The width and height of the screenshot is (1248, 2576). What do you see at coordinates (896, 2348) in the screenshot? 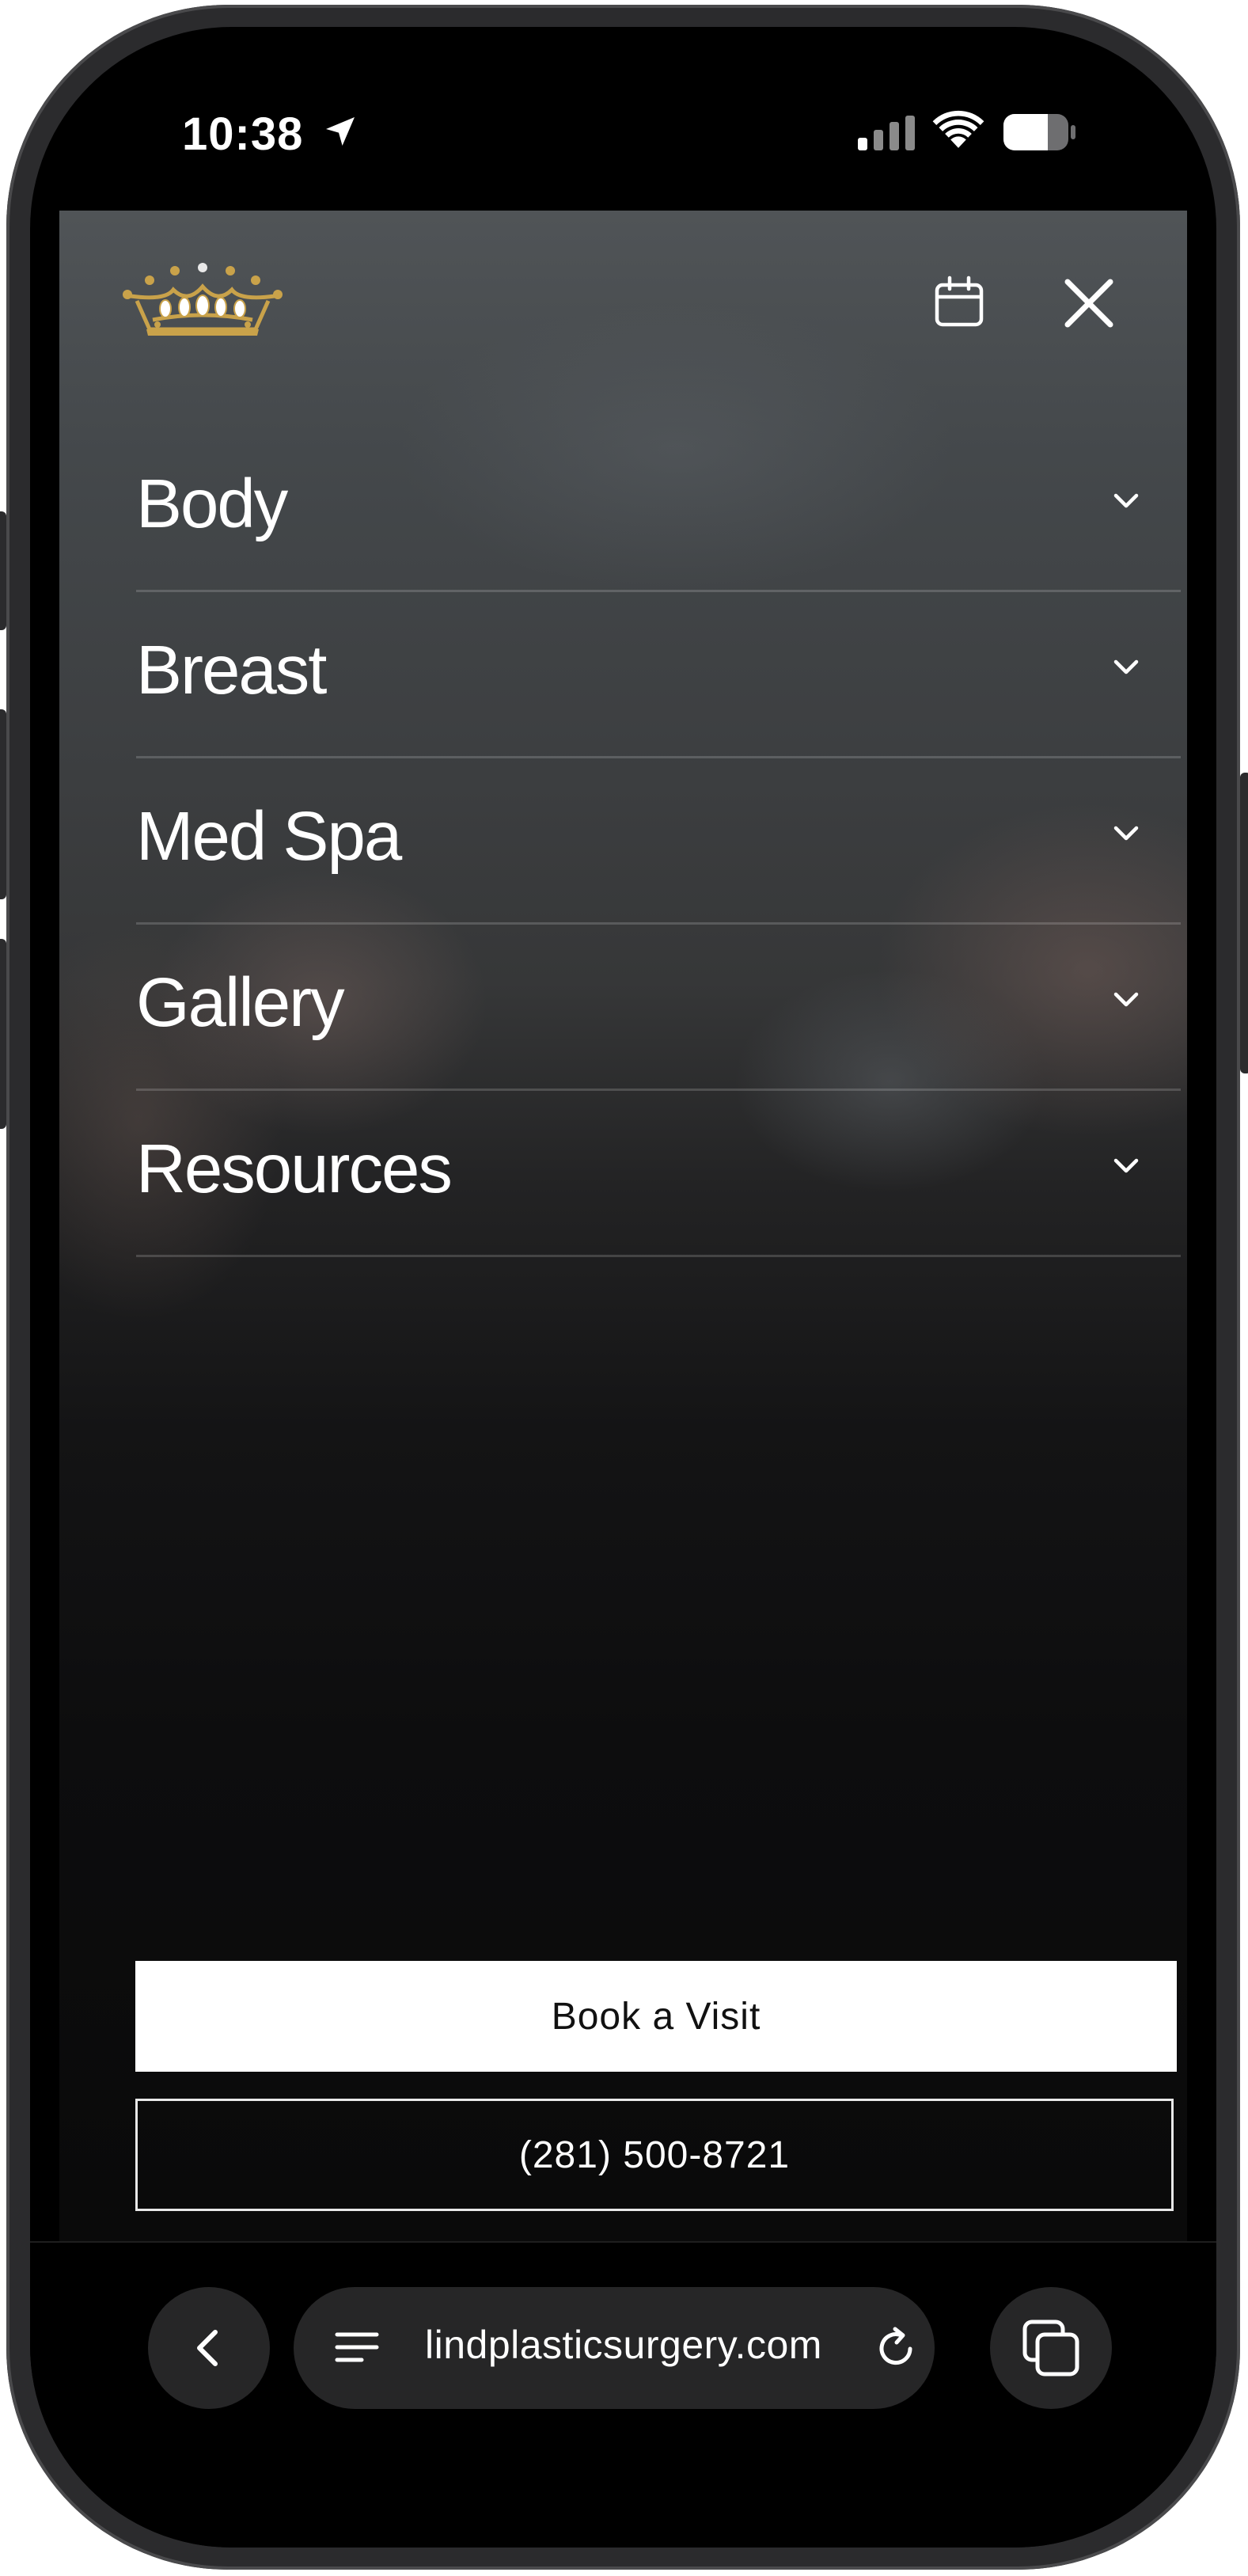
I see `reload-icon` at bounding box center [896, 2348].